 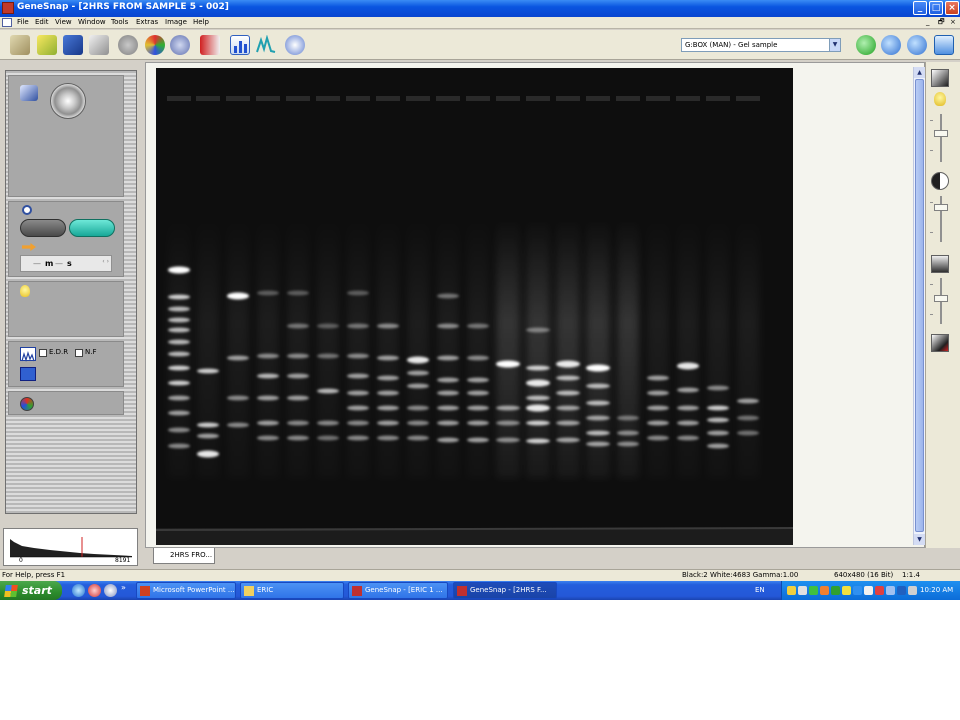 I want to click on open-icon, so click(x=47, y=45).